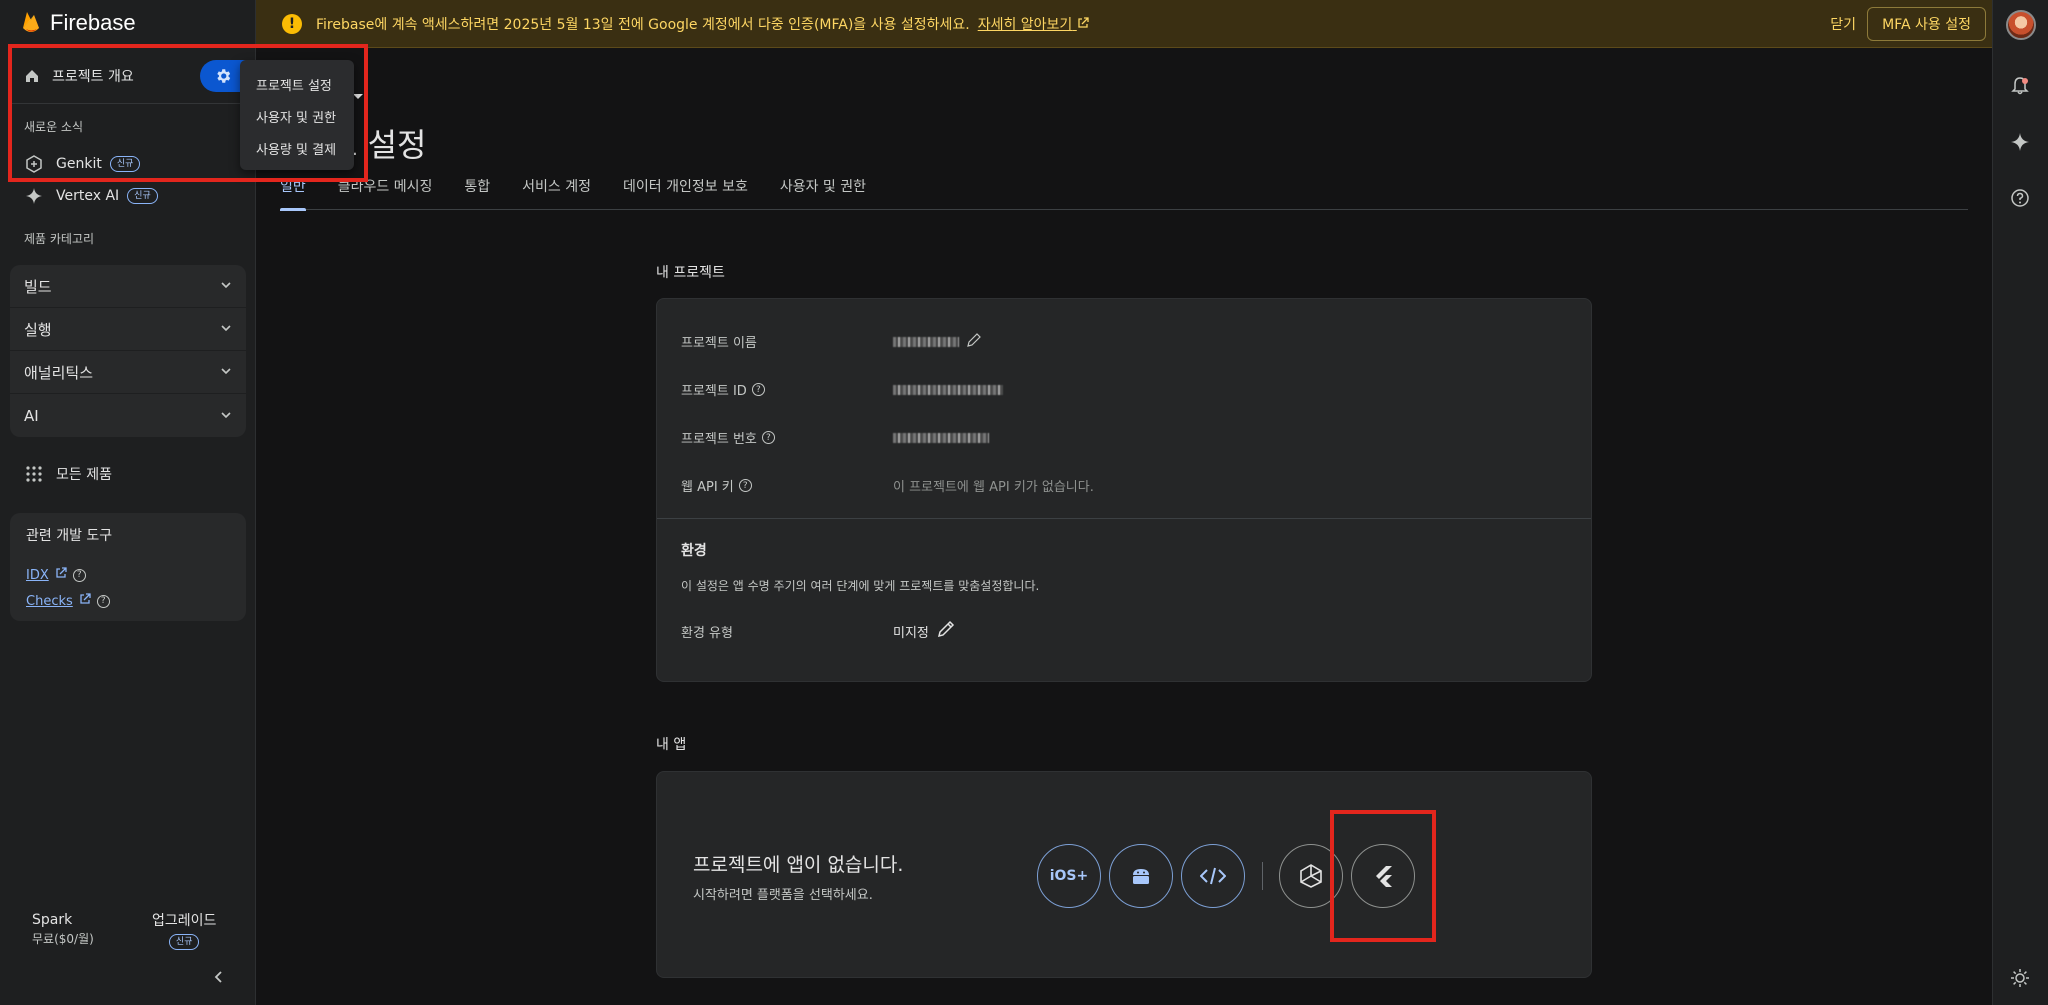  What do you see at coordinates (188, 113) in the screenshot?
I see `highlight-box-settings-menu` at bounding box center [188, 113].